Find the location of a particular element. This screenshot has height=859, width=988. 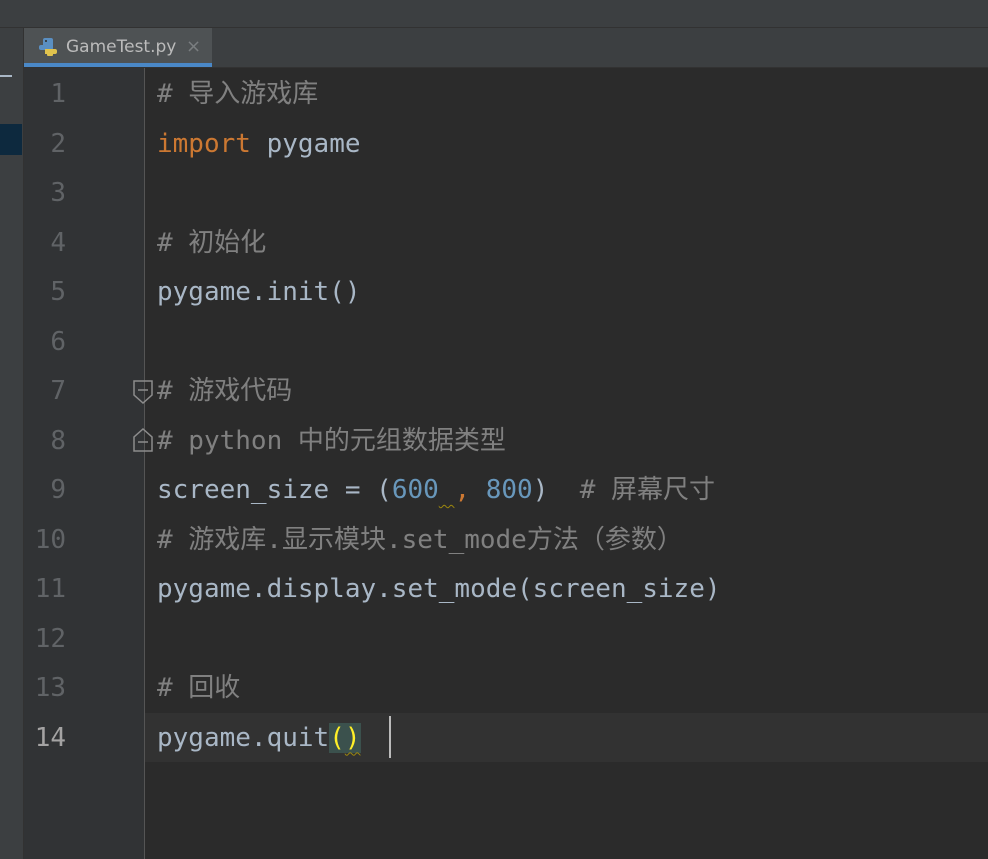

code-line: # 游戏代码 is located at coordinates (224, 392).